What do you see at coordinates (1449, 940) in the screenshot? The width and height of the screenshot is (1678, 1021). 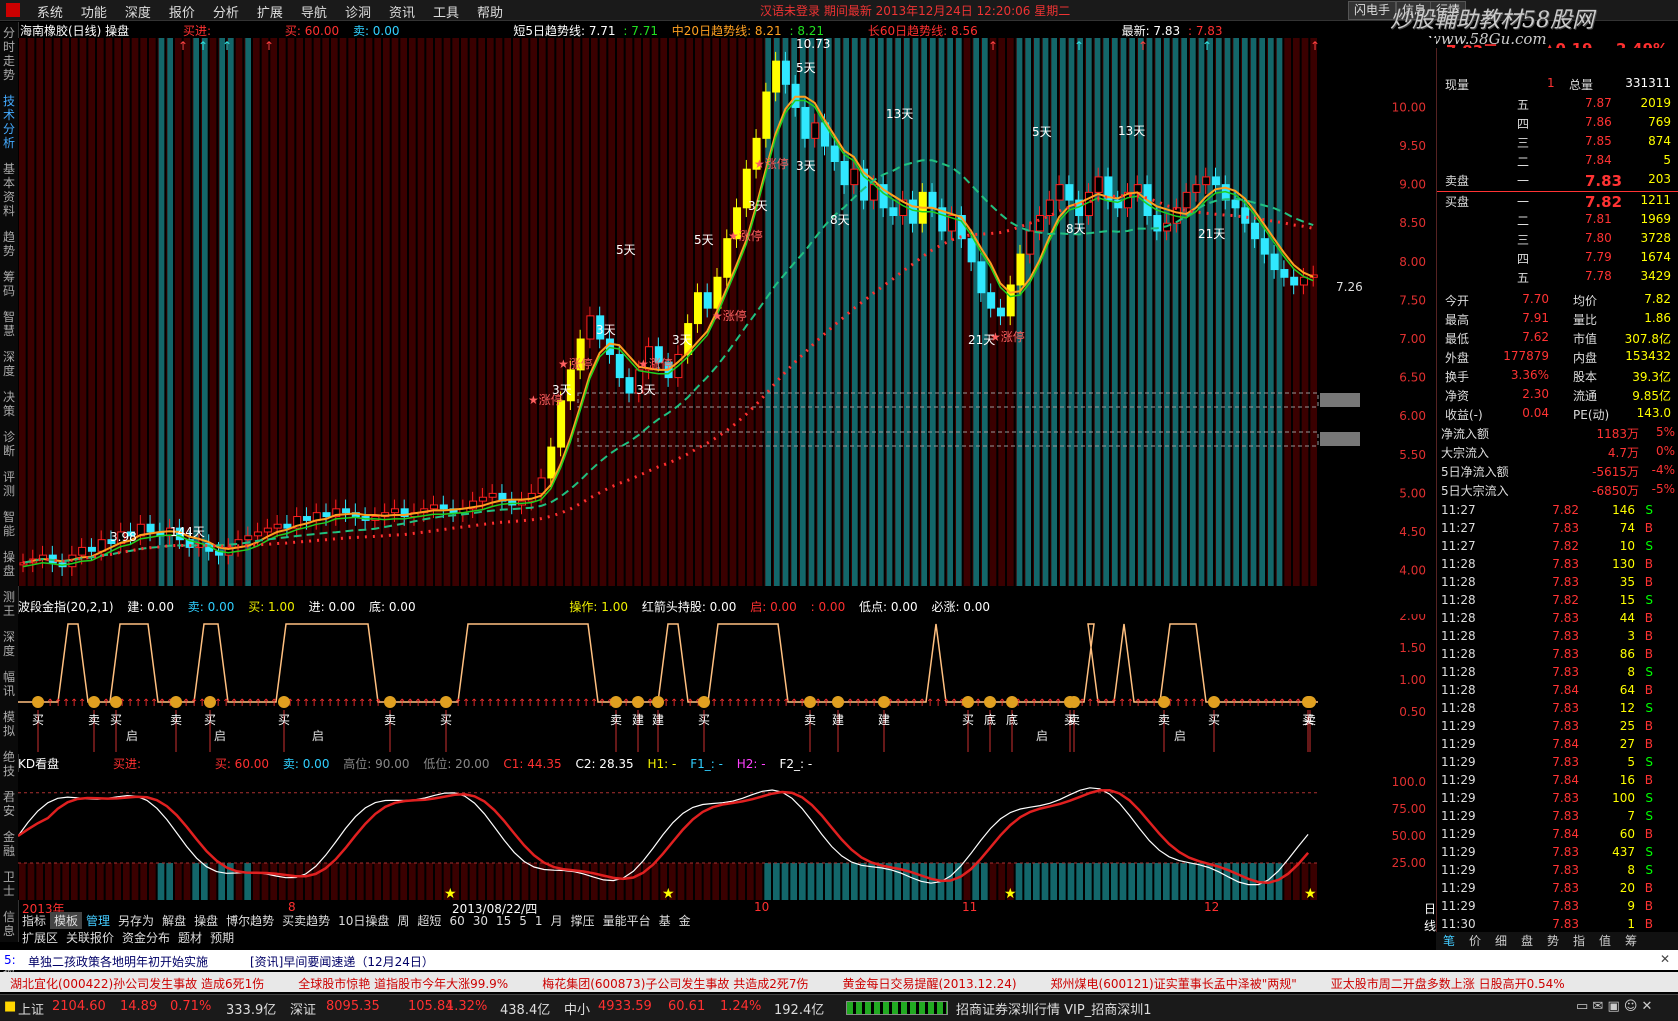 I see `quote-tab-0: 笔` at bounding box center [1449, 940].